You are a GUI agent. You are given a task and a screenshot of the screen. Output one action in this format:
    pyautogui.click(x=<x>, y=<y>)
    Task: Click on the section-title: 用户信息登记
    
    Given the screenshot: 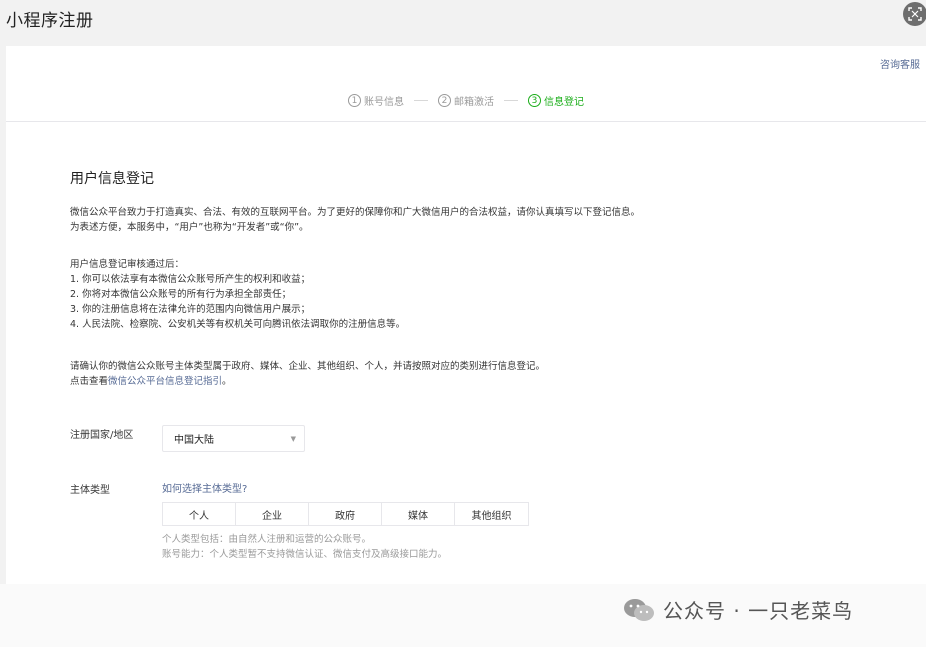 What is the action you would take?
    pyautogui.click(x=112, y=179)
    